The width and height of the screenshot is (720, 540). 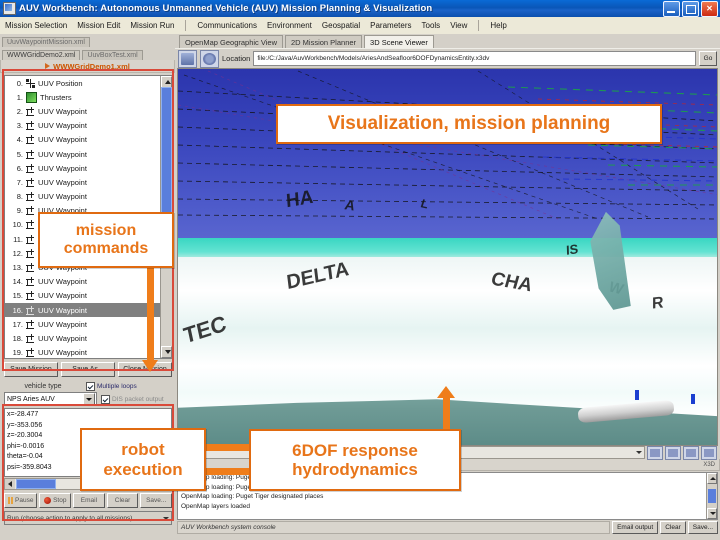 I want to click on dis-packet-checkbox: DIS packet output, so click(x=132, y=399).